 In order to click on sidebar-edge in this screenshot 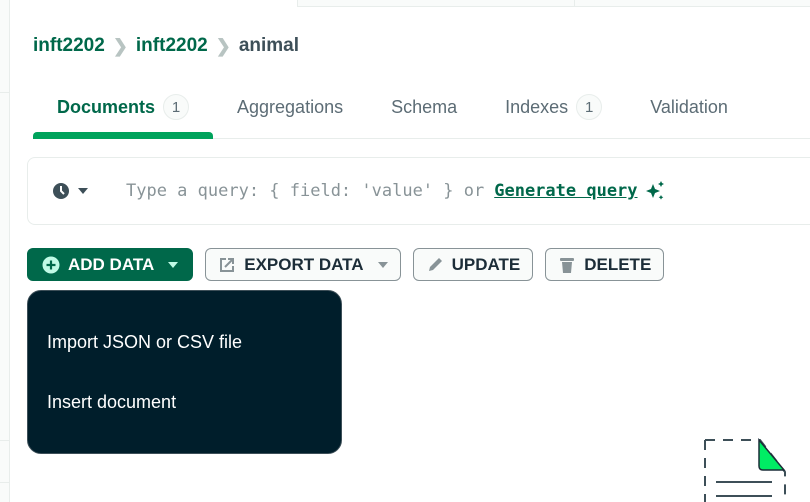, I will do `click(5, 251)`.